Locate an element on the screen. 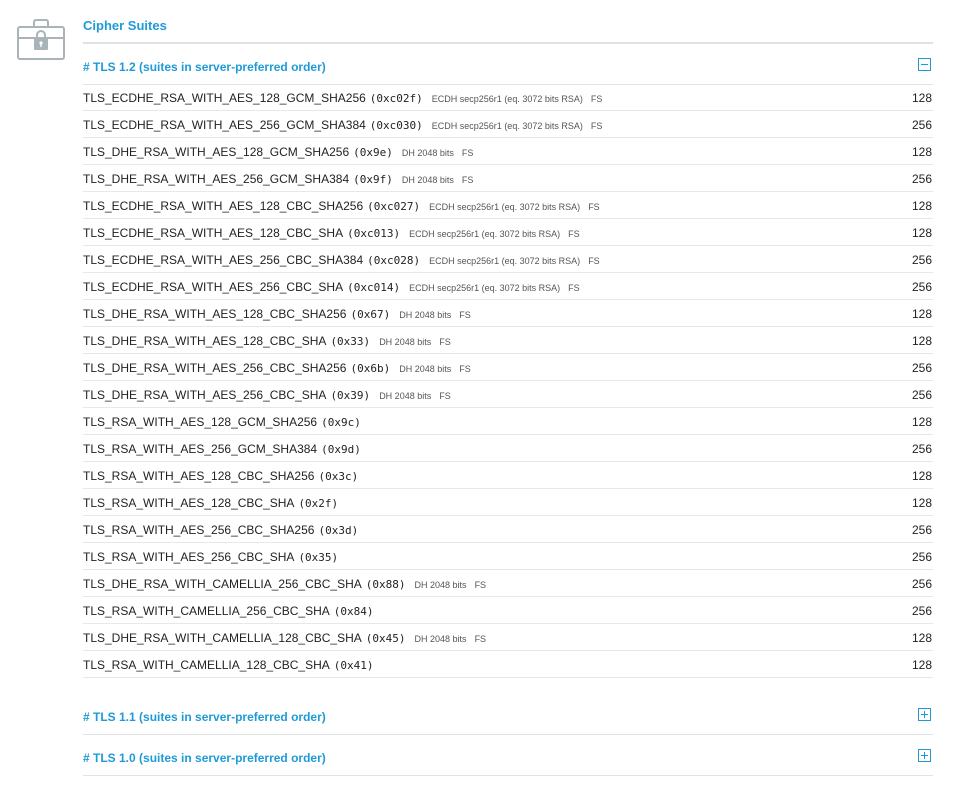 This screenshot has width=963, height=795. suite-code: (0x33) is located at coordinates (350, 341).